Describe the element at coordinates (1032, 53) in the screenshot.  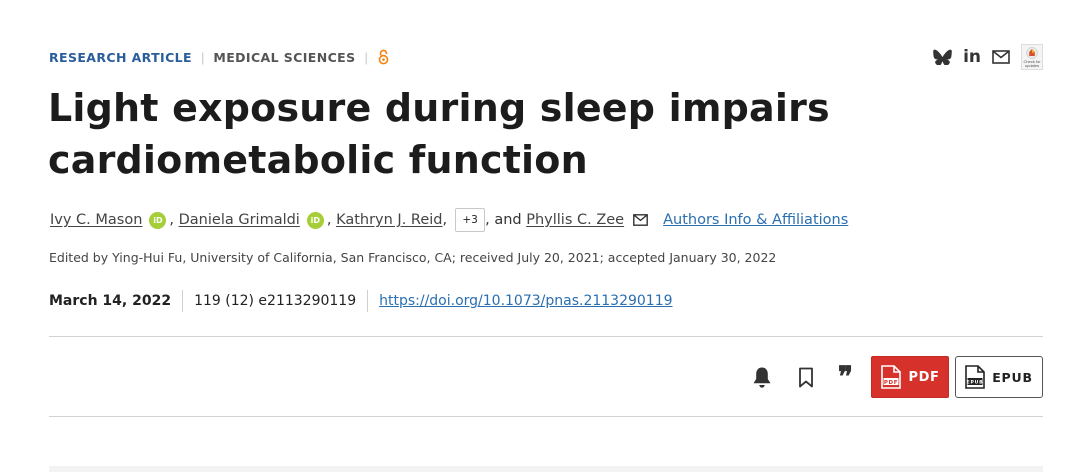
I see `crossmark-icon` at that location.